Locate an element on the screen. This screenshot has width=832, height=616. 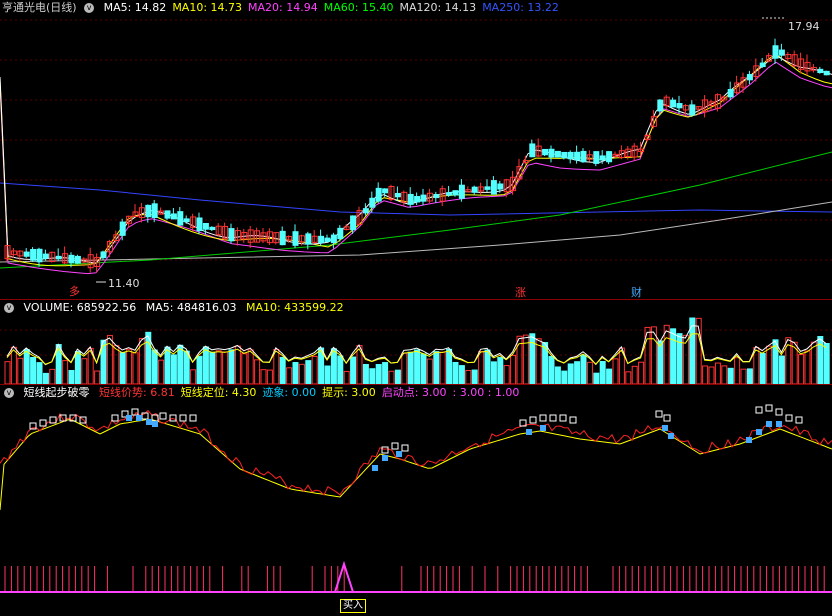
buy-signal-label: 买入 is located at coordinates (353, 606).